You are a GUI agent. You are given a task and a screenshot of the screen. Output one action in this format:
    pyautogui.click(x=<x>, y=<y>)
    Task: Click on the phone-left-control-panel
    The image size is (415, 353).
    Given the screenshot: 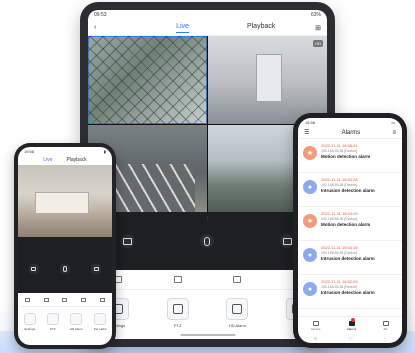 What is the action you would take?
    pyautogui.click(x=65, y=265)
    